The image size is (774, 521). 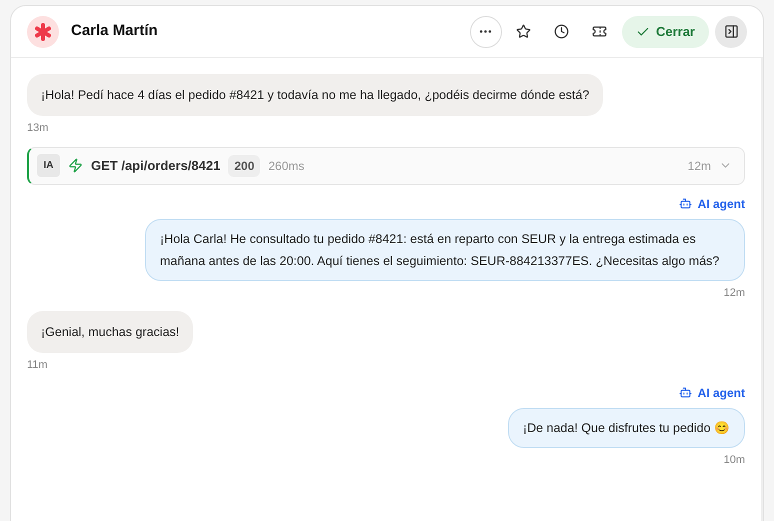 I want to click on tool-call-row: IA GET /api/orders/8421 200 260ms 12m, so click(x=386, y=165).